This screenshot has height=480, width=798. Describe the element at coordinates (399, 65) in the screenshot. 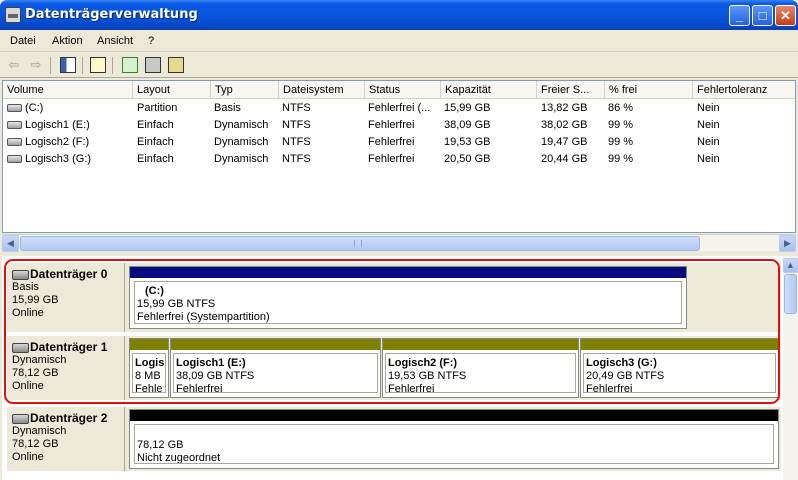

I see `toolbar: ⇦ ⇨` at that location.